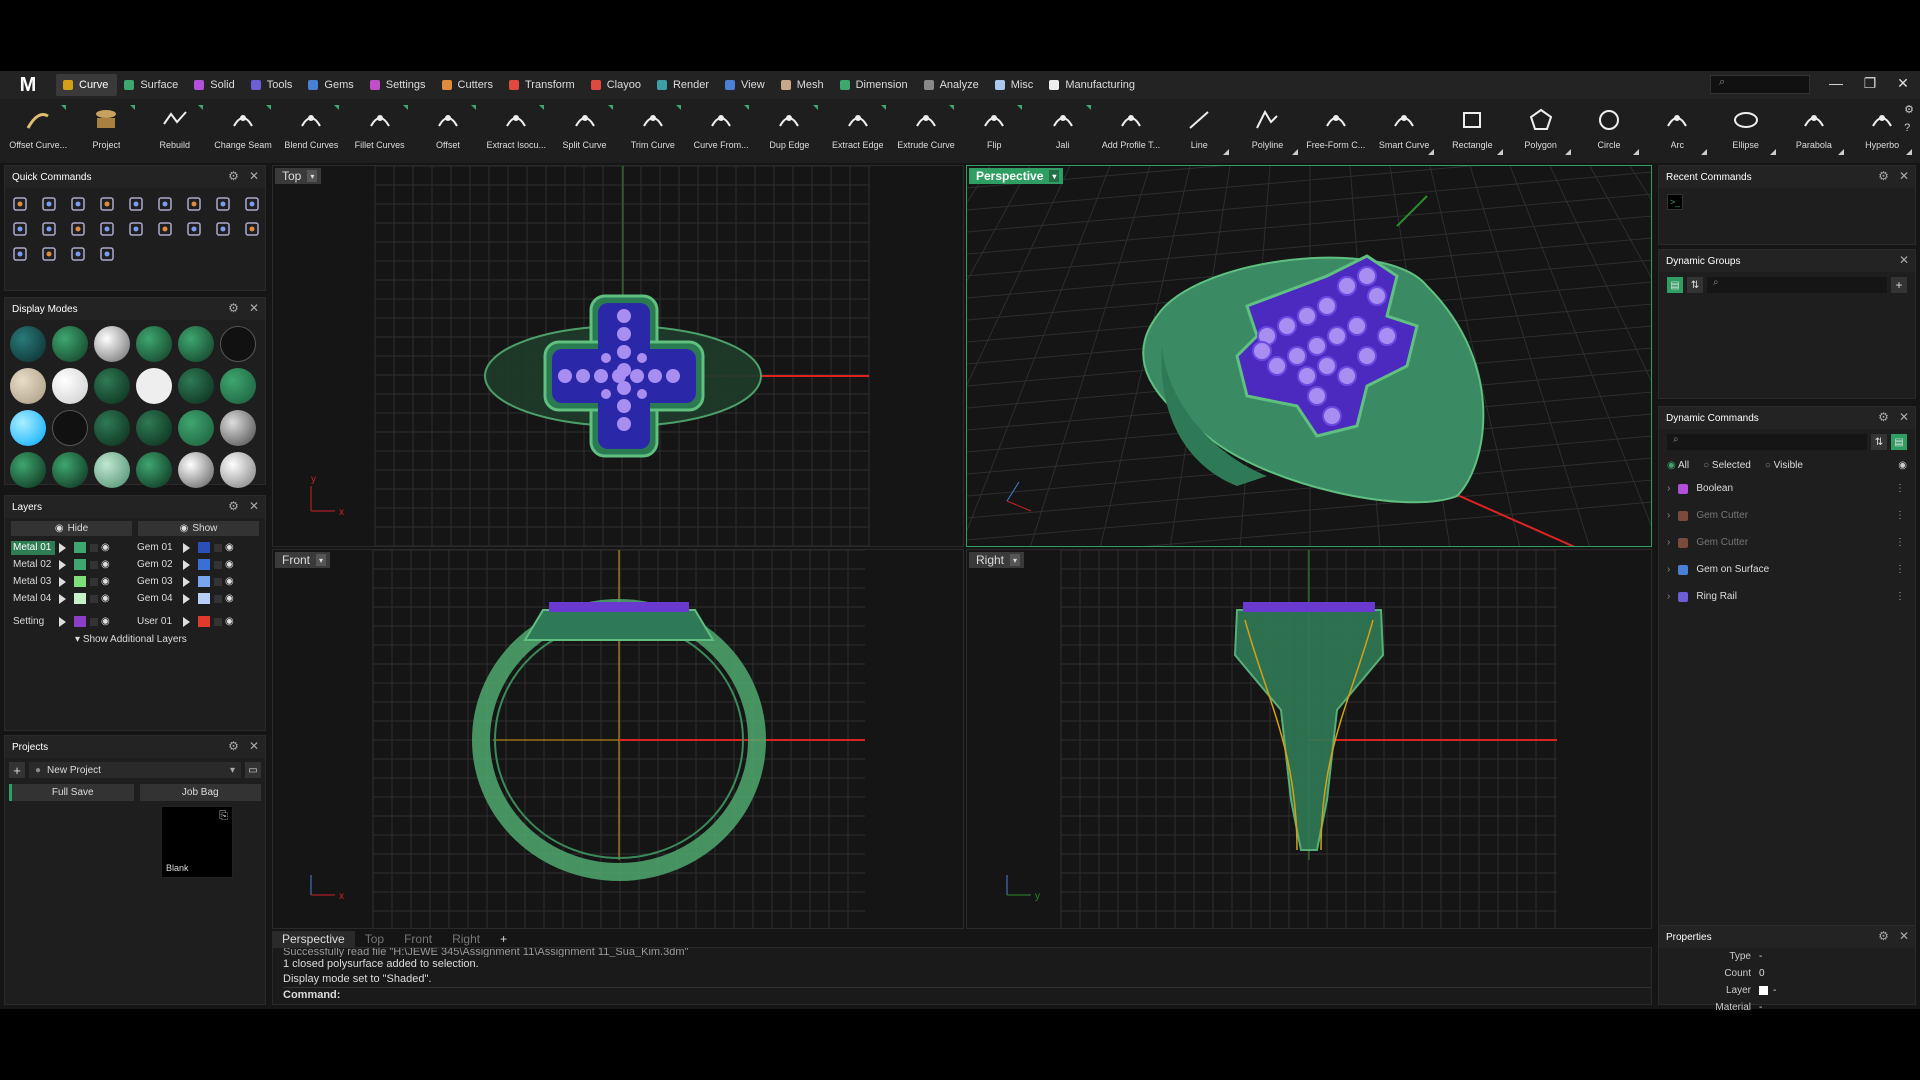 The width and height of the screenshot is (1920, 1080). Describe the element at coordinates (1745, 130) in the screenshot. I see `tool-ellipse: Ellipse` at that location.